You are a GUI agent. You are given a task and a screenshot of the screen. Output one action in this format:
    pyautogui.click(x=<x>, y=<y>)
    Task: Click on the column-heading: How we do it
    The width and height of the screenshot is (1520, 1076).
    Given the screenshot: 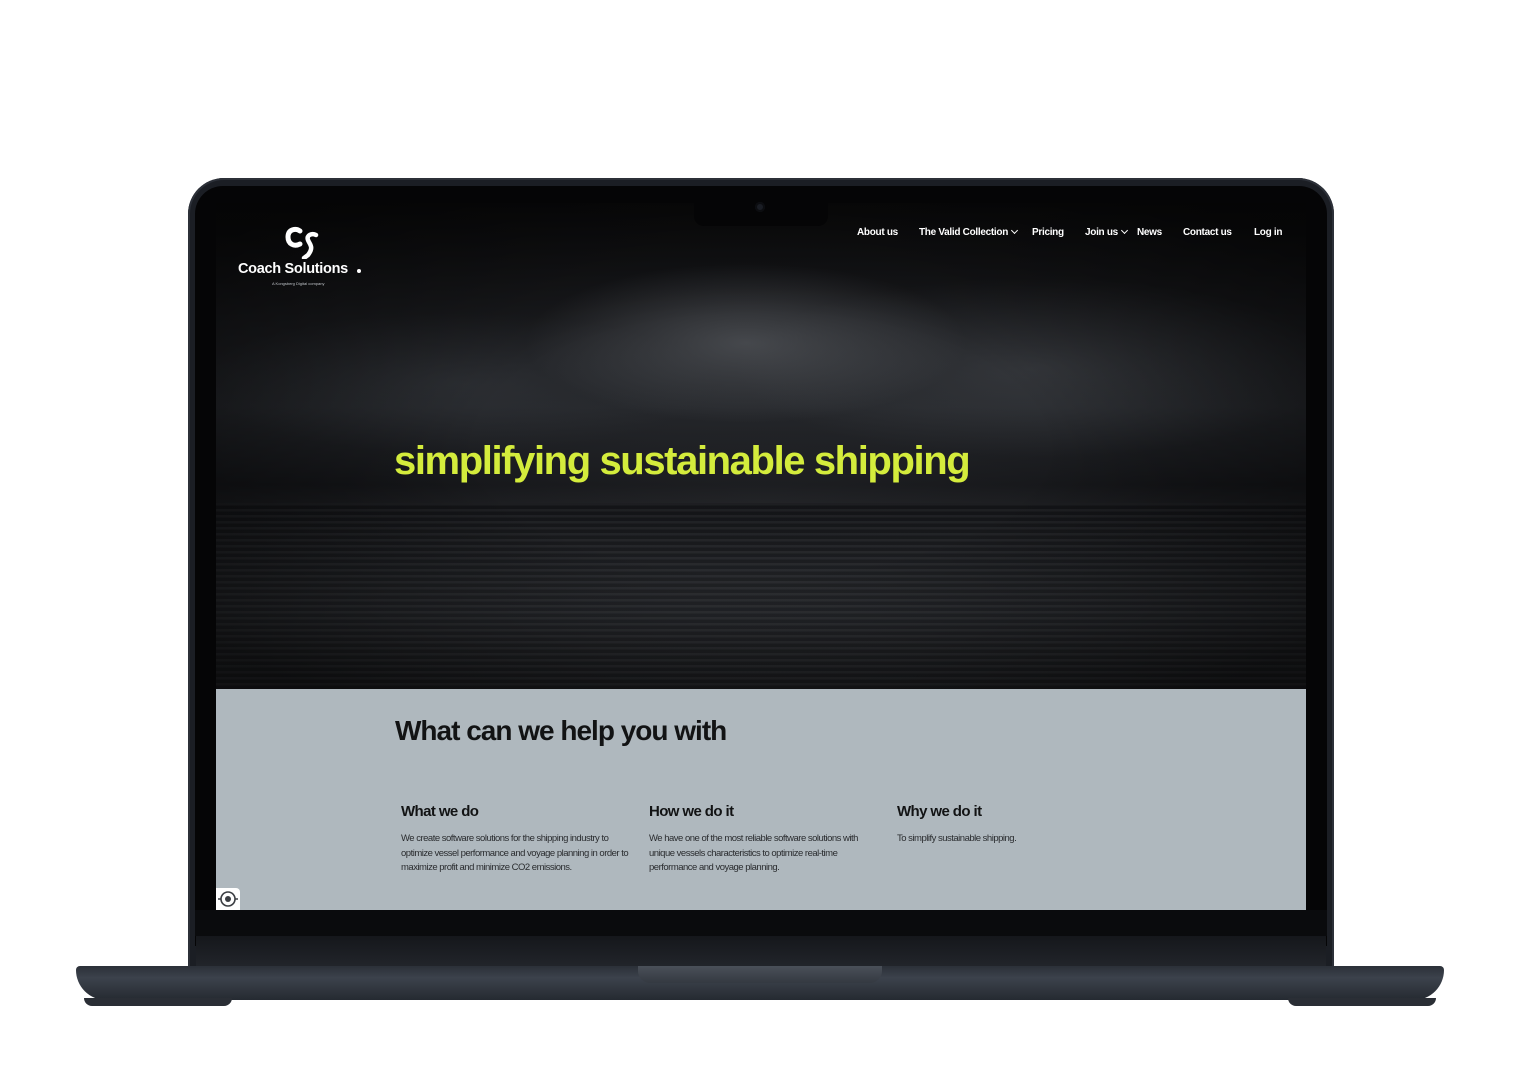 What is the action you would take?
    pyautogui.click(x=691, y=811)
    